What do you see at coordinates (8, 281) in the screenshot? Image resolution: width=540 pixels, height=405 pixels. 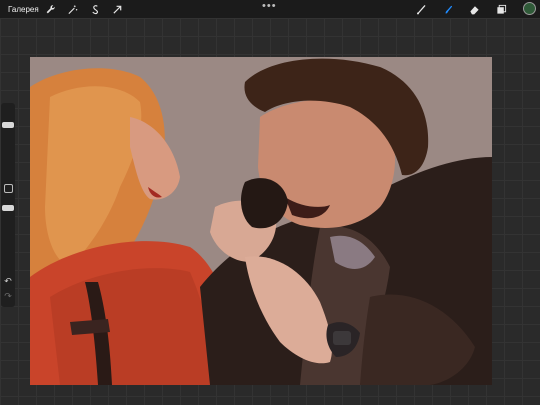 I see `undo-button: ↶` at bounding box center [8, 281].